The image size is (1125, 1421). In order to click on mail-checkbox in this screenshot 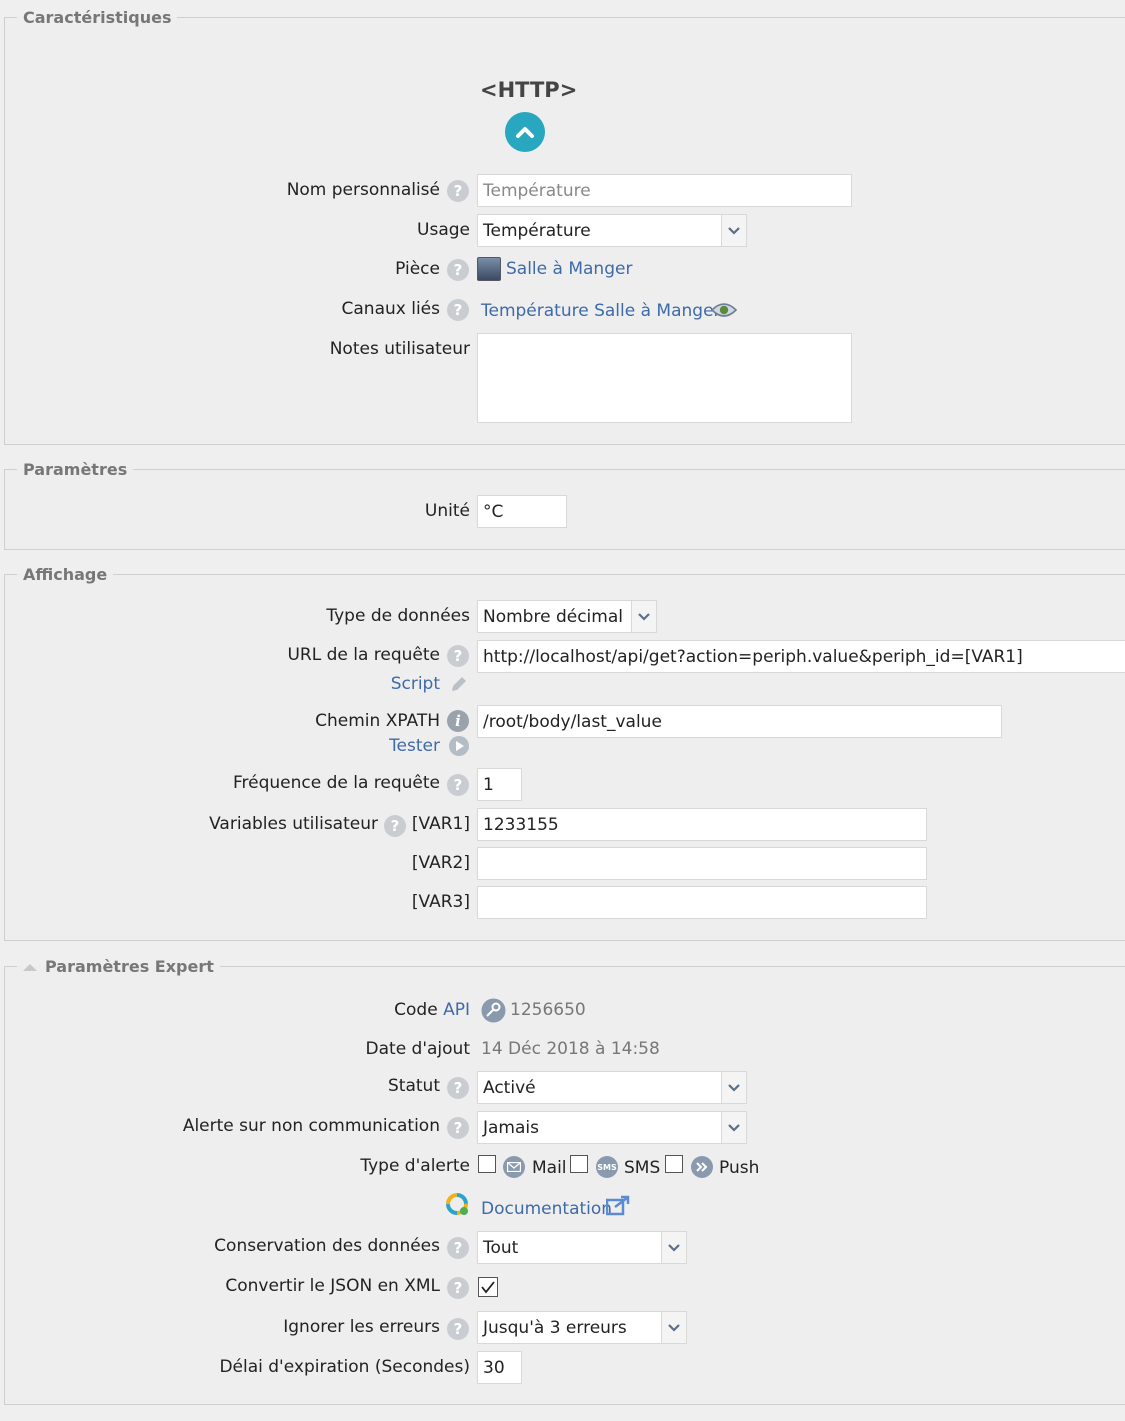, I will do `click(487, 1164)`.